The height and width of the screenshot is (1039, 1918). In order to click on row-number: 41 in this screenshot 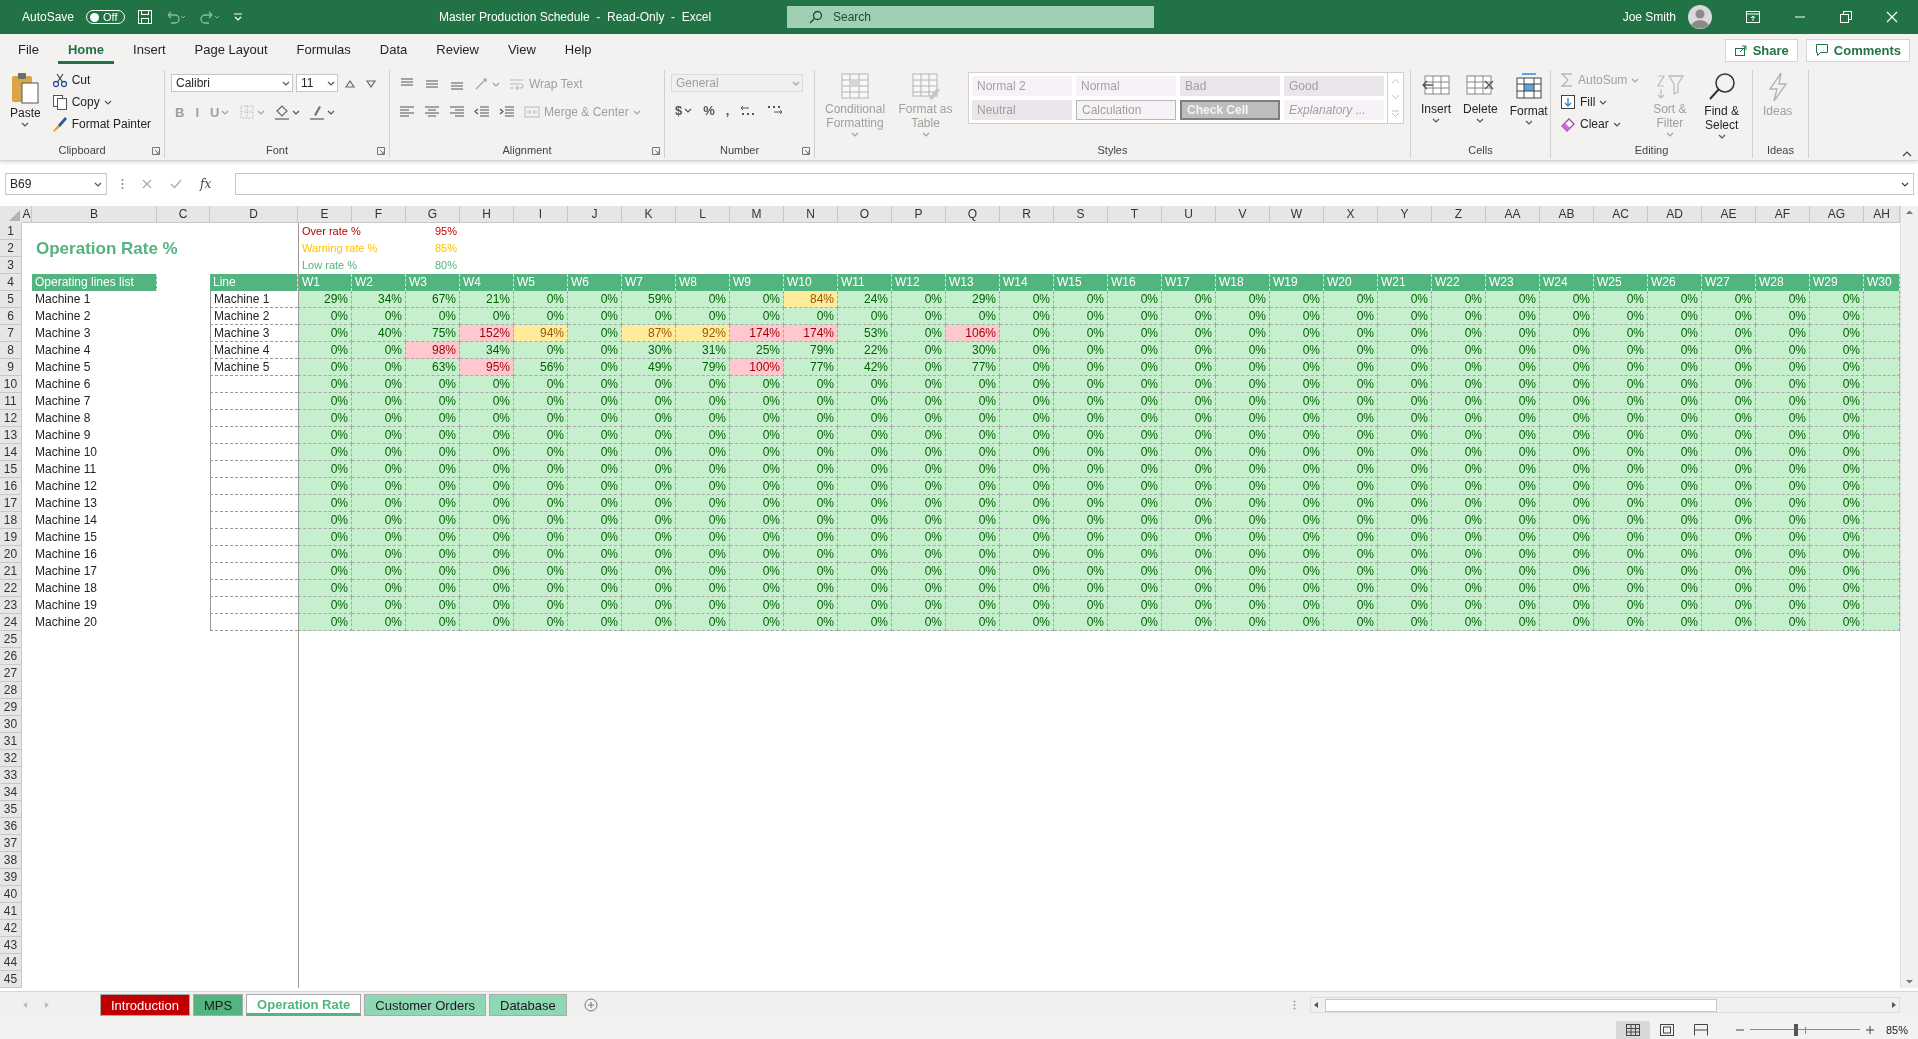, I will do `click(11, 911)`.